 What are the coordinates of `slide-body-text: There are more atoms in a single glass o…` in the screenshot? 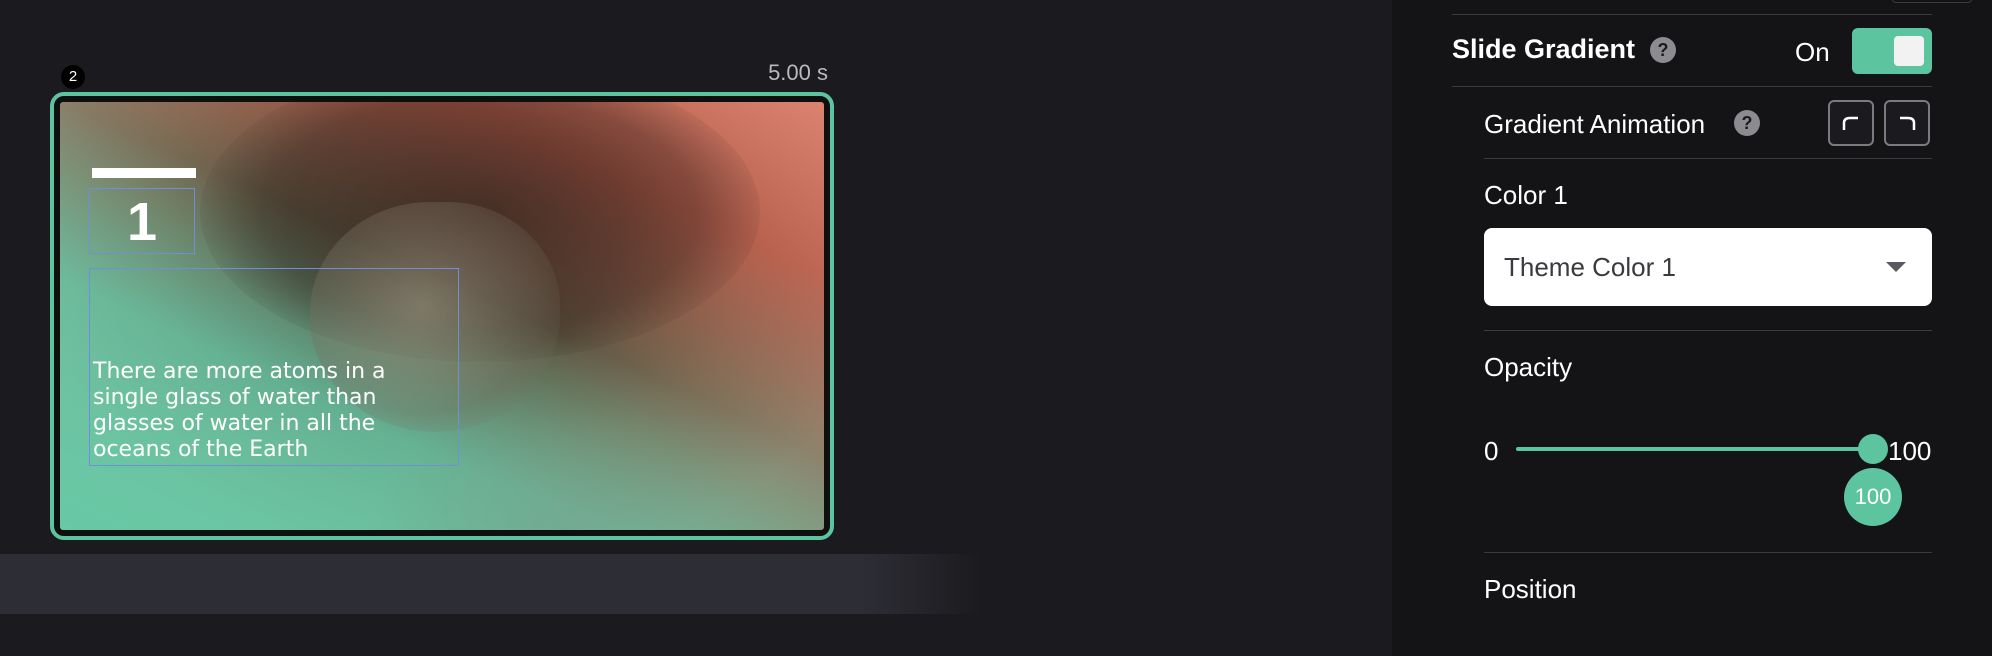 It's located at (239, 410).